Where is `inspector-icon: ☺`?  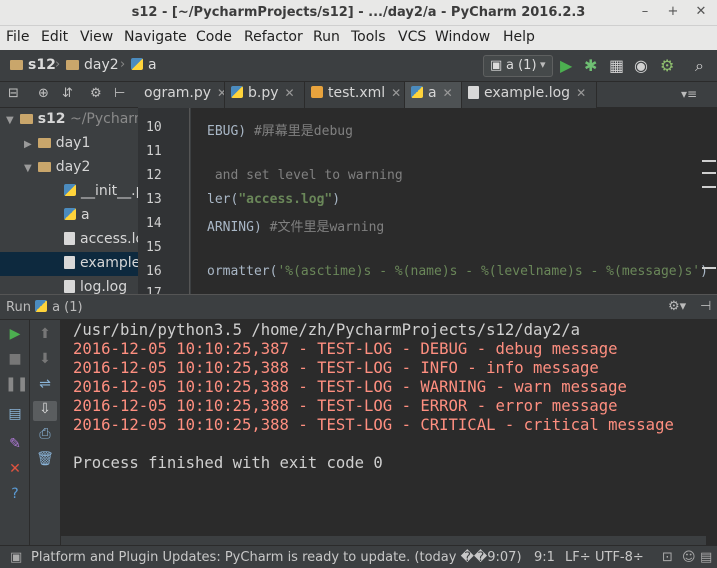
inspector-icon: ☺ is located at coordinates (689, 557).